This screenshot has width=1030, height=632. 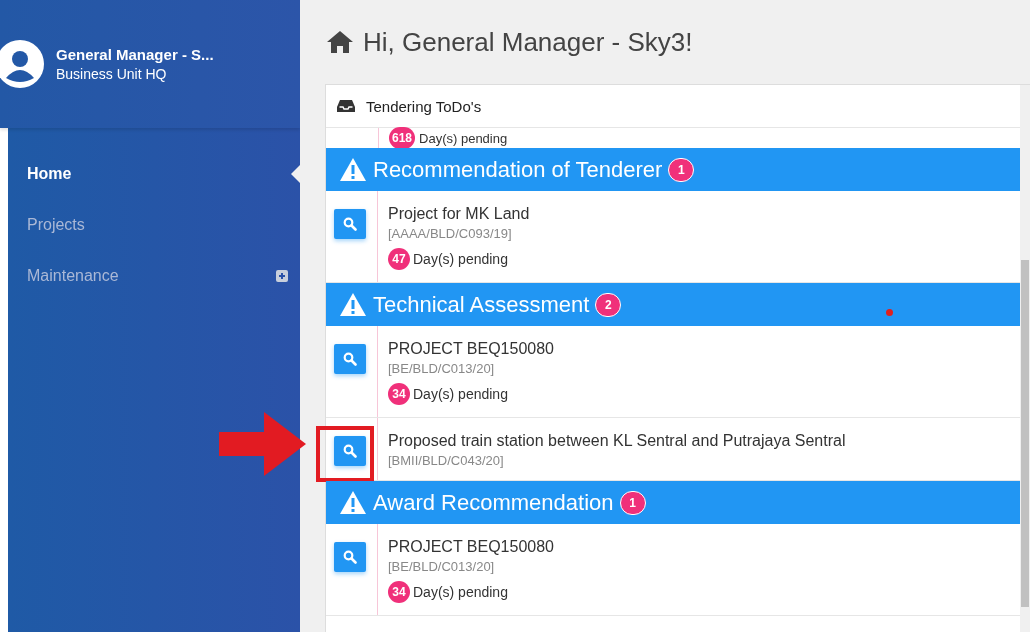 What do you see at coordinates (424, 106) in the screenshot?
I see `card-title: Tendering ToDo's` at bounding box center [424, 106].